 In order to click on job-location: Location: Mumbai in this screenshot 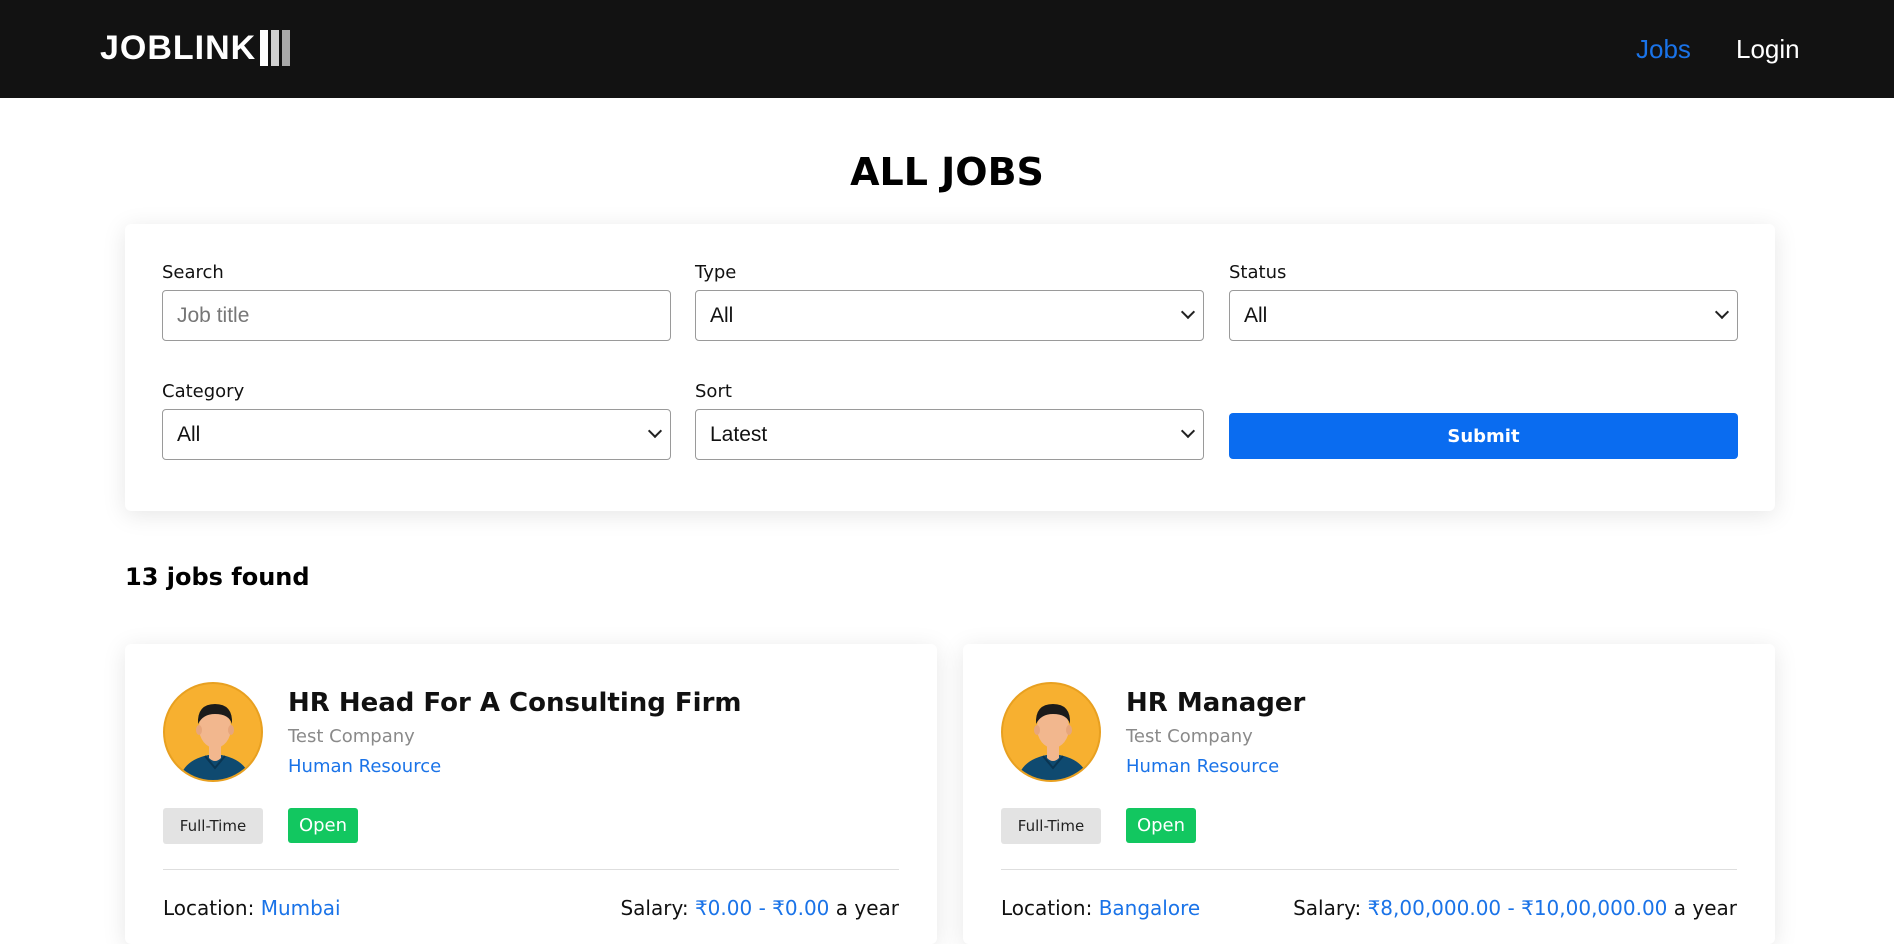, I will do `click(252, 908)`.